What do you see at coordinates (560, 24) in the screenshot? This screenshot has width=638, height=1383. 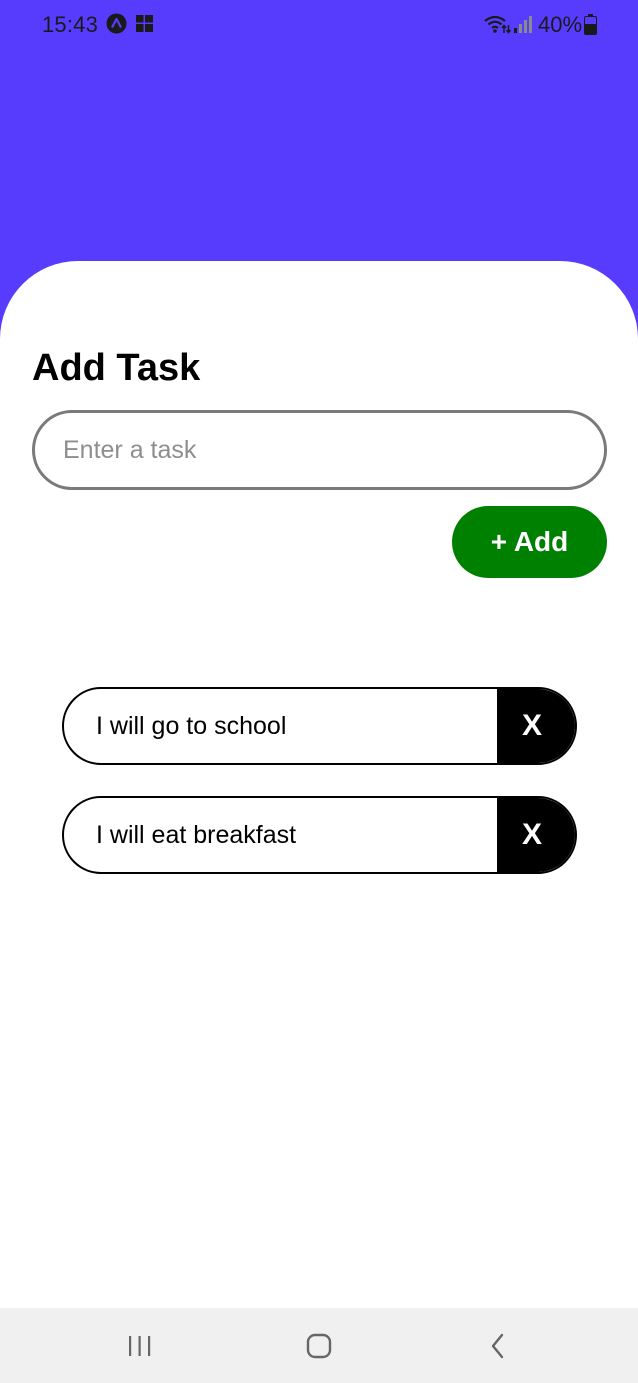 I see `battery-percentage: 40%` at bounding box center [560, 24].